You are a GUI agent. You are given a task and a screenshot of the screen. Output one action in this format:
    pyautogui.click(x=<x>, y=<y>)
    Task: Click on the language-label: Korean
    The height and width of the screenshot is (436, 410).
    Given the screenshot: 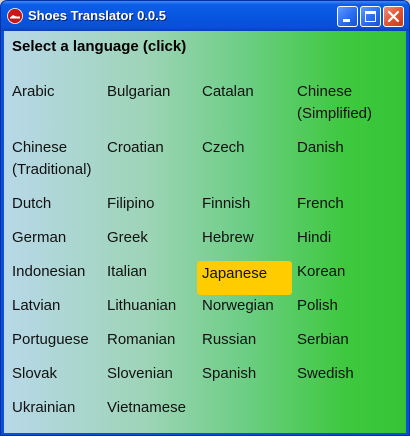 What is the action you would take?
    pyautogui.click(x=321, y=271)
    